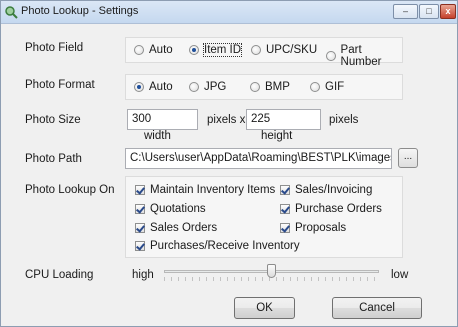  I want to click on quotations-checkbox: Quotations, so click(170, 209).